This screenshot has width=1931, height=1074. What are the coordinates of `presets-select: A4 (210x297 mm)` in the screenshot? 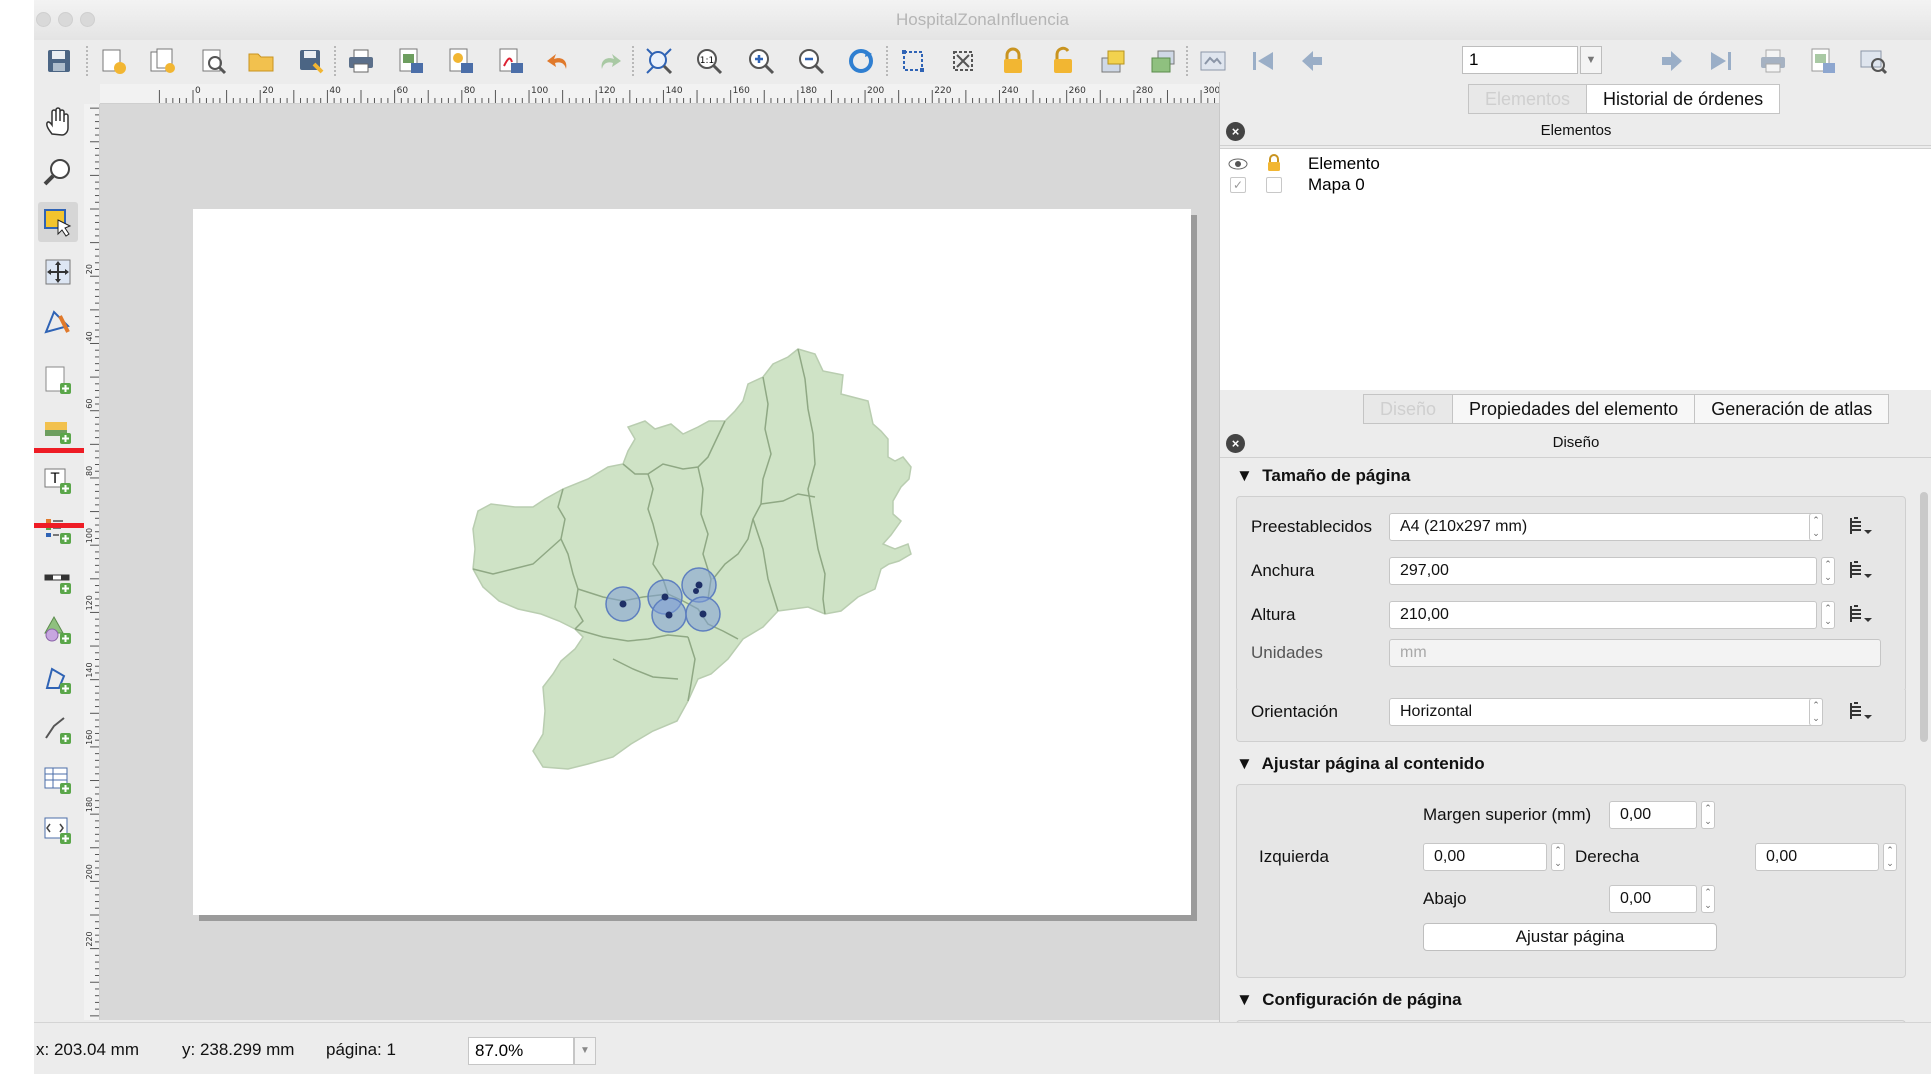 It's located at (1606, 527).